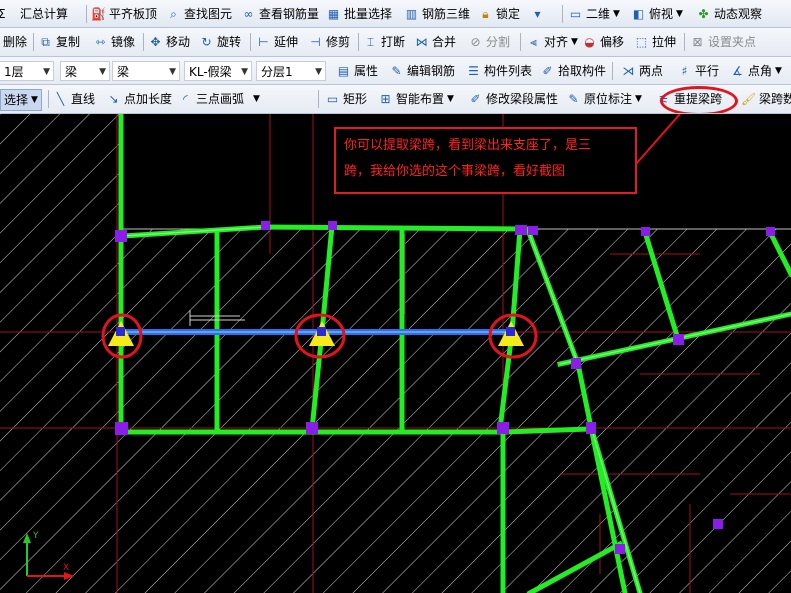 Image resolution: width=791 pixels, height=593 pixels. I want to click on move-button: ✥ 移动, so click(169, 42).